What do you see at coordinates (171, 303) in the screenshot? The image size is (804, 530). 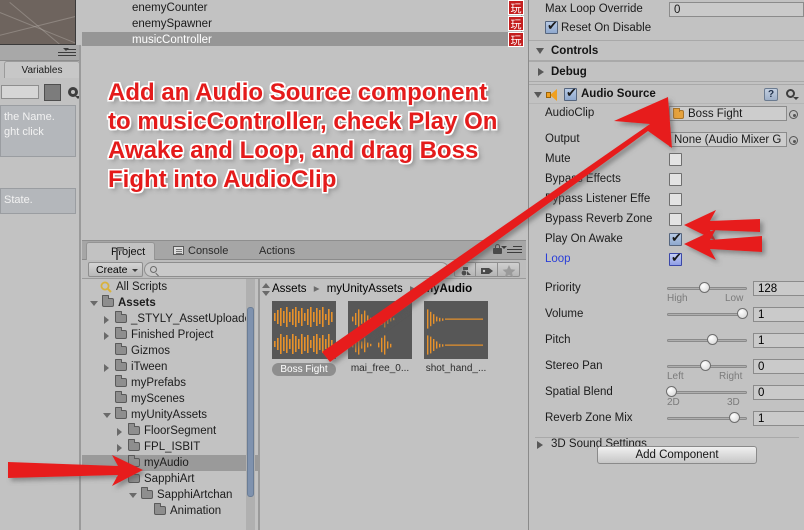 I see `tree-item-assets: Assets` at bounding box center [171, 303].